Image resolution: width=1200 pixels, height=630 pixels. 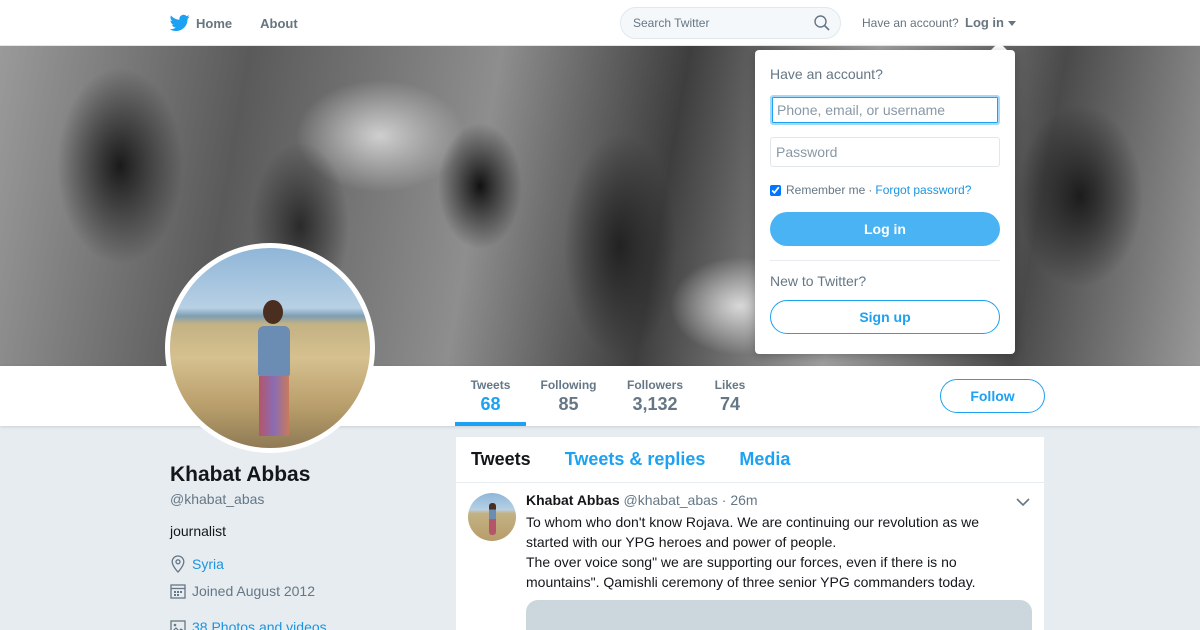 What do you see at coordinates (655, 404) in the screenshot?
I see `stat-followers-value: 3,132` at bounding box center [655, 404].